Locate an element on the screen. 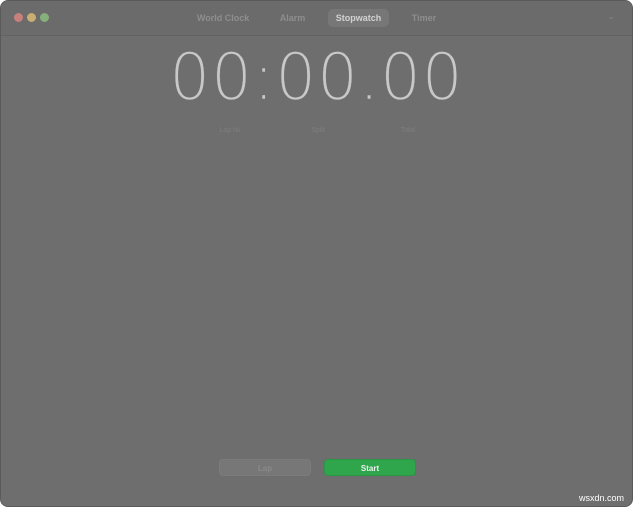  lap-header-split: Split is located at coordinates (318, 130).